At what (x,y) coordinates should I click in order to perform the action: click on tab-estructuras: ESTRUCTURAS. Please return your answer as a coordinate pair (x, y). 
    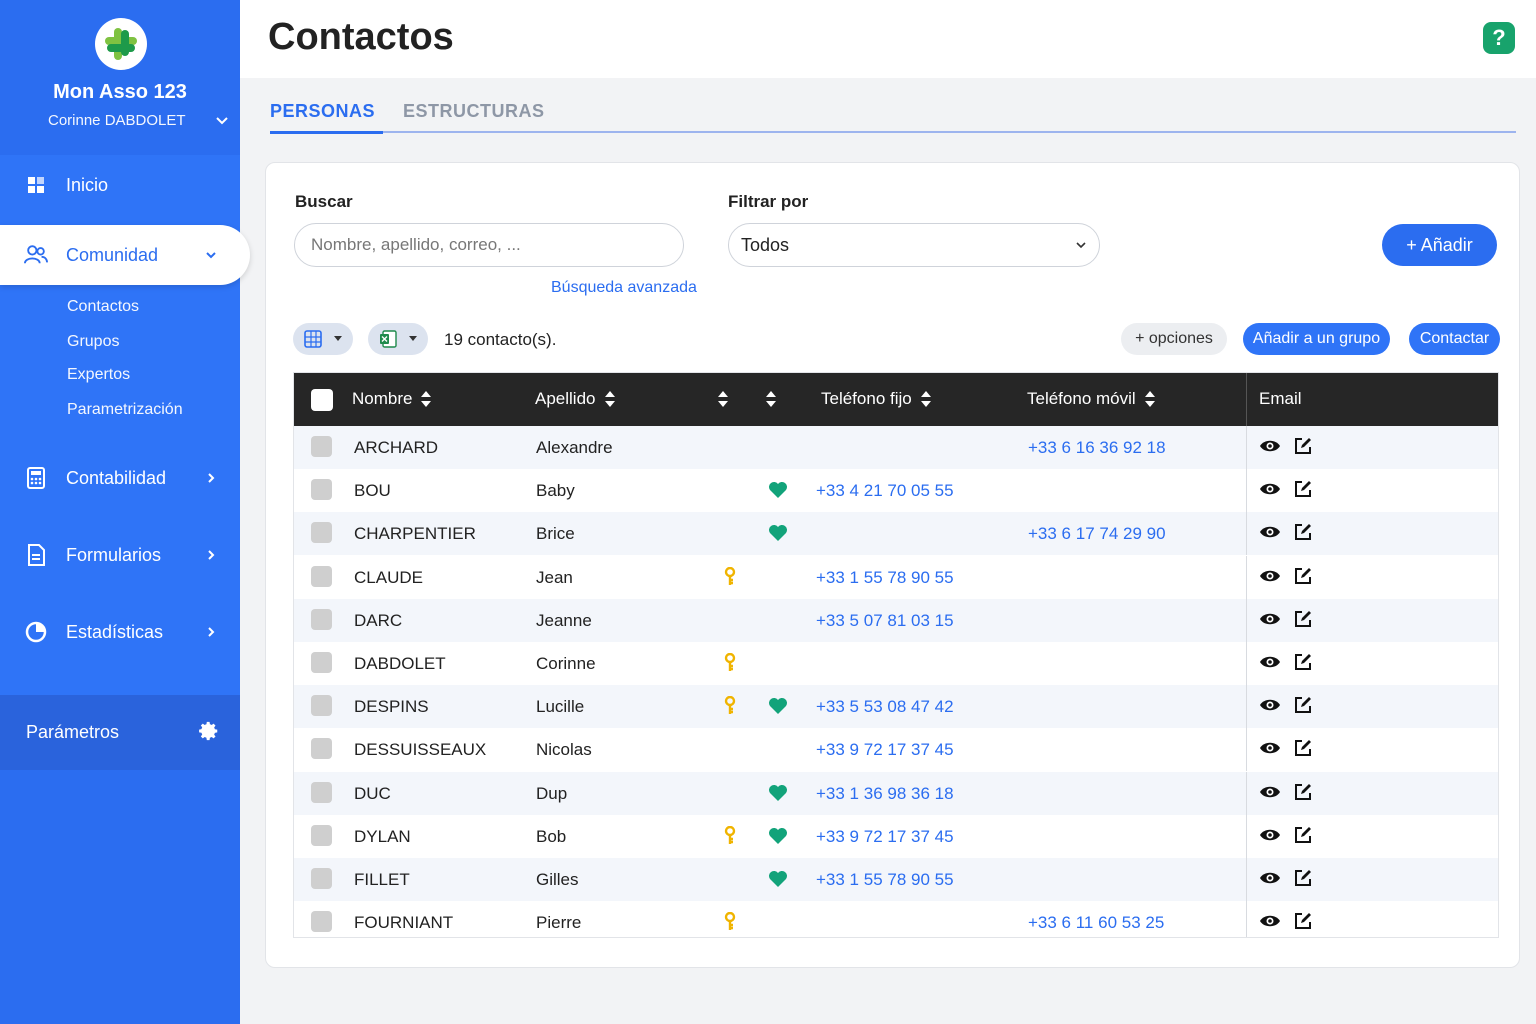
    Looking at the image, I should click on (474, 116).